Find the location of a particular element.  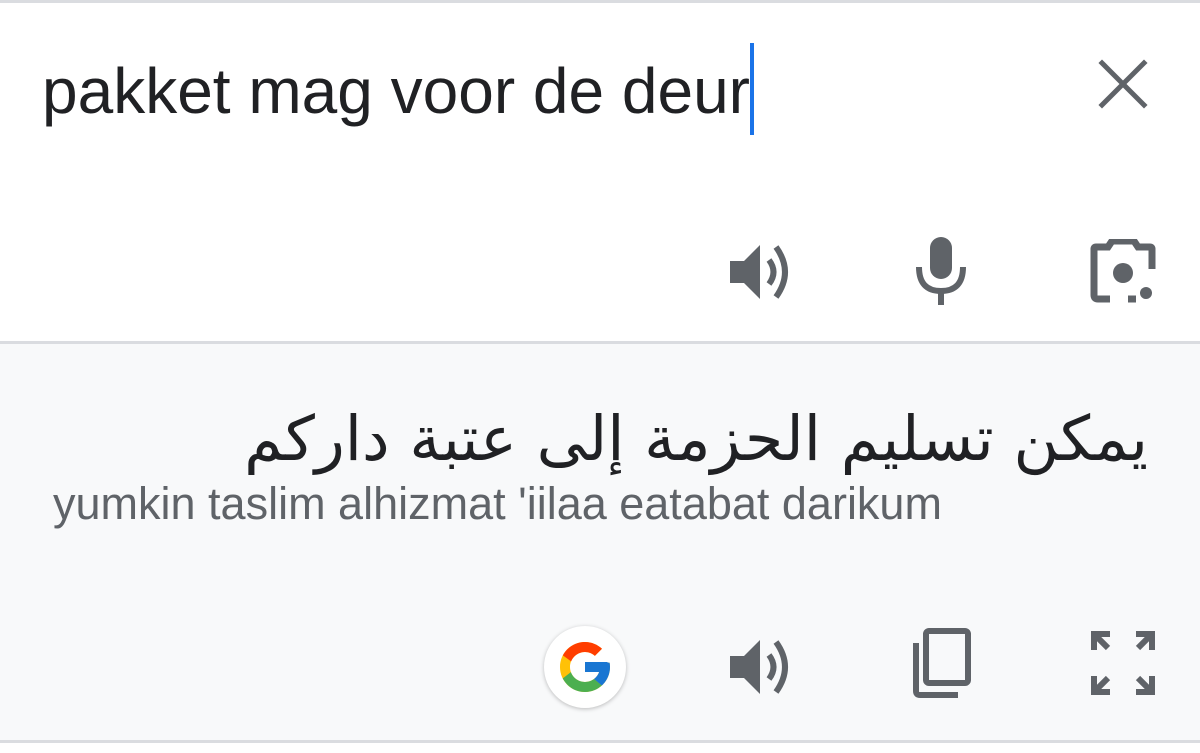

listen-source-button is located at coordinates (761, 272).